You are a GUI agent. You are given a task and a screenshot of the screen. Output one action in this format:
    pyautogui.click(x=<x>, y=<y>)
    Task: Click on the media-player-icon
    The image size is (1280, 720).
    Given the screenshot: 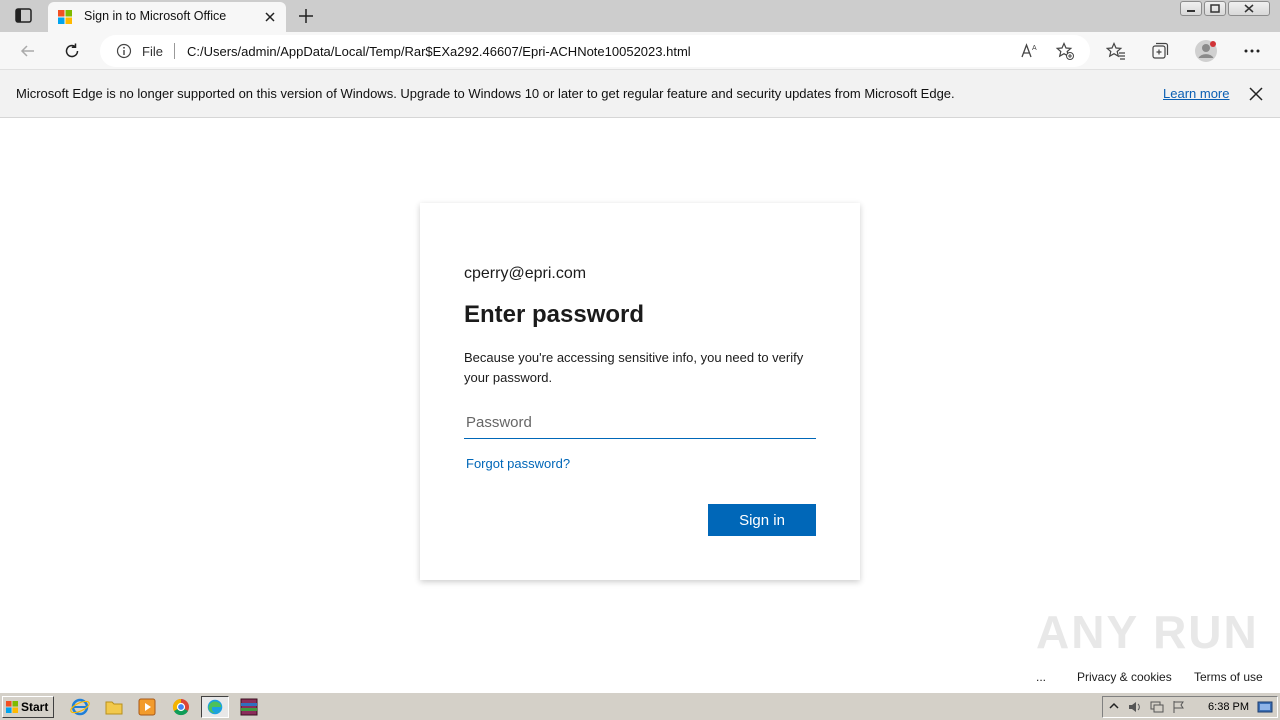 What is the action you would take?
    pyautogui.click(x=147, y=707)
    